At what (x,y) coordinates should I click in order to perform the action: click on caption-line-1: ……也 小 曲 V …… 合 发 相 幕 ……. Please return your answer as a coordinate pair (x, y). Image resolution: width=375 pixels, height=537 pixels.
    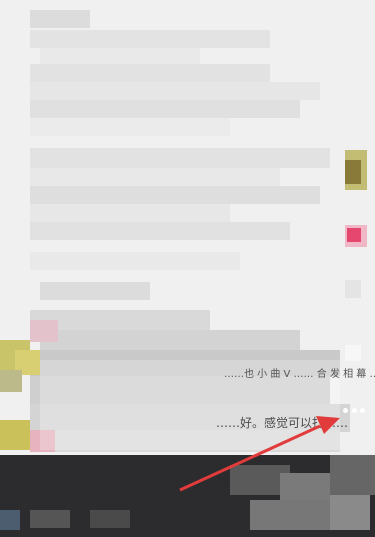
    Looking at the image, I should click on (299, 374).